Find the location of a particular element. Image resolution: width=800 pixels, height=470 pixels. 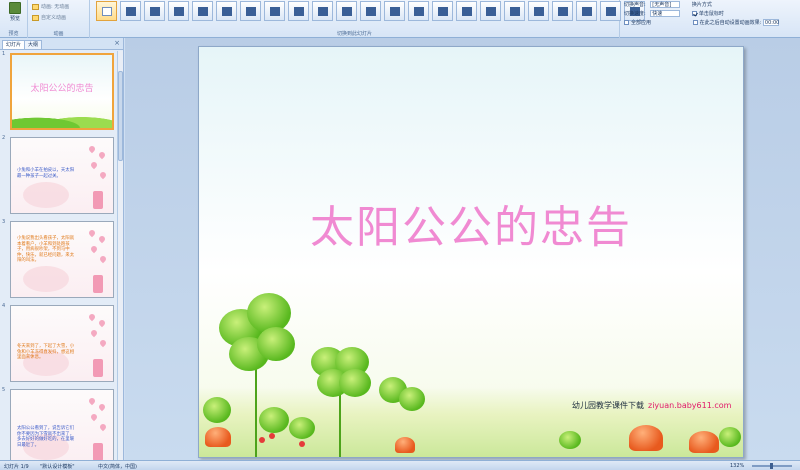

credit-line: 幼儿园教学课件下载 ziyuan.baby611.com is located at coordinates (651, 405).